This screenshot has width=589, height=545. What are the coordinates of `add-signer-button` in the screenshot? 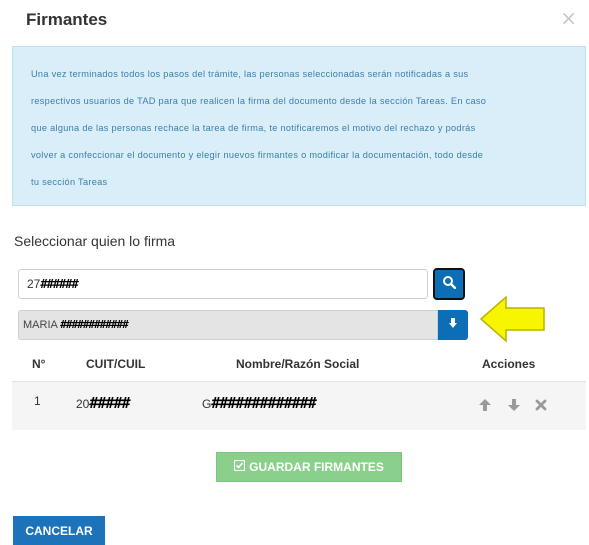 It's located at (453, 325).